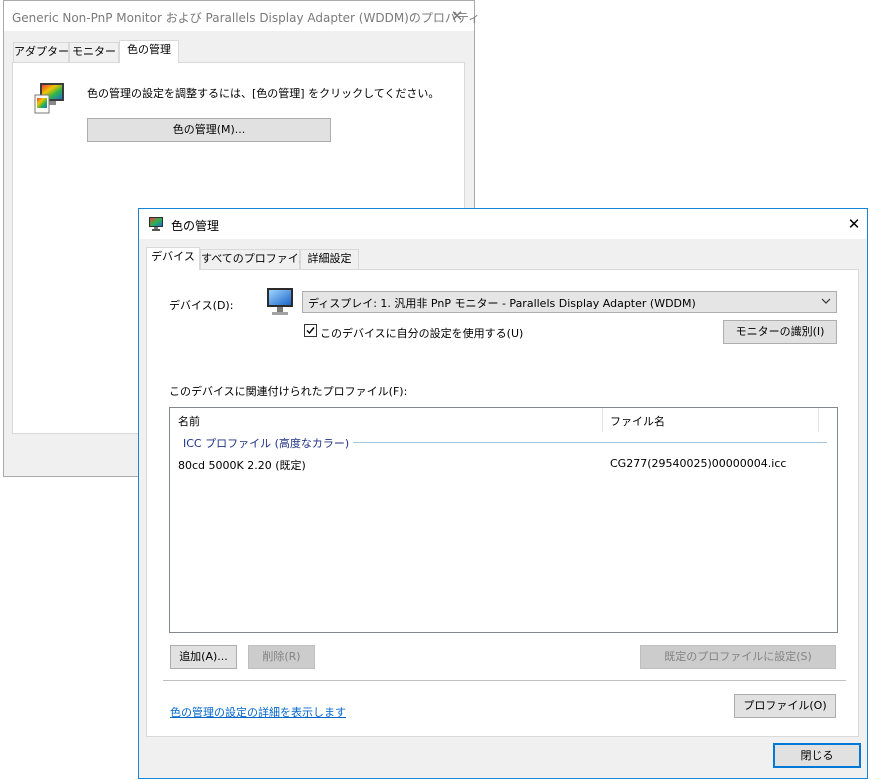 The height and width of the screenshot is (782, 870). I want to click on column-header-file: ファイル名, so click(637, 421).